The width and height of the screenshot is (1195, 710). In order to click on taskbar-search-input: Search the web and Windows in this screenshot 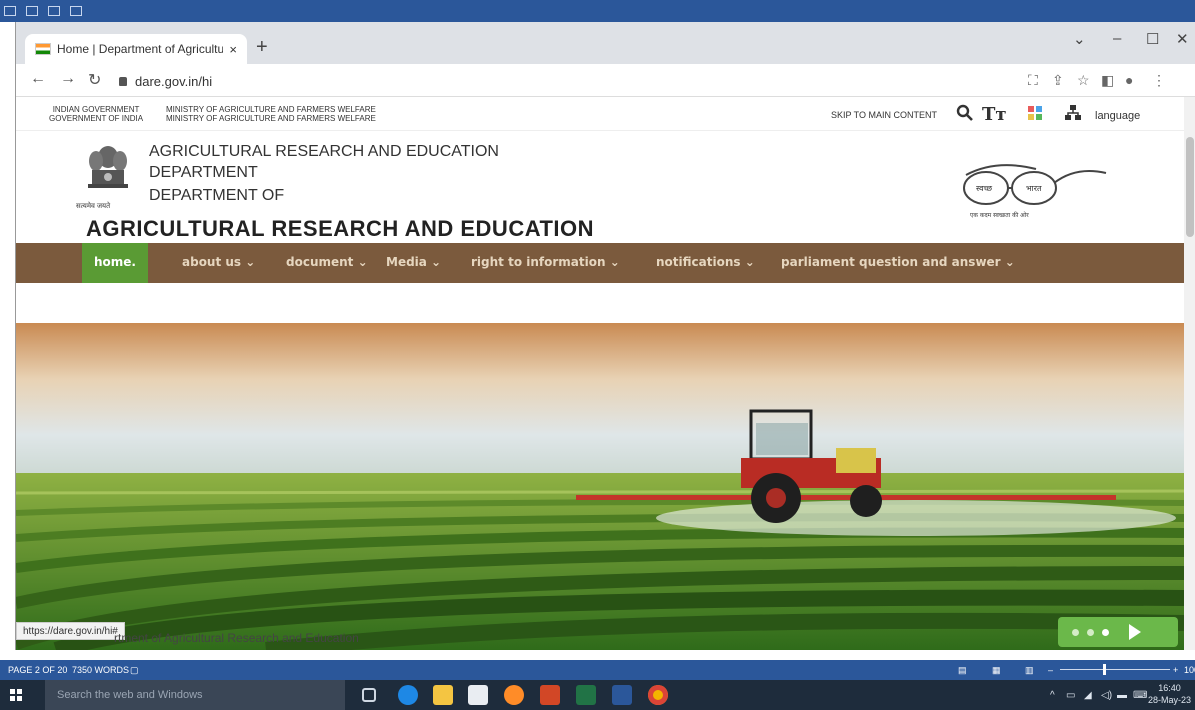, I will do `click(195, 695)`.